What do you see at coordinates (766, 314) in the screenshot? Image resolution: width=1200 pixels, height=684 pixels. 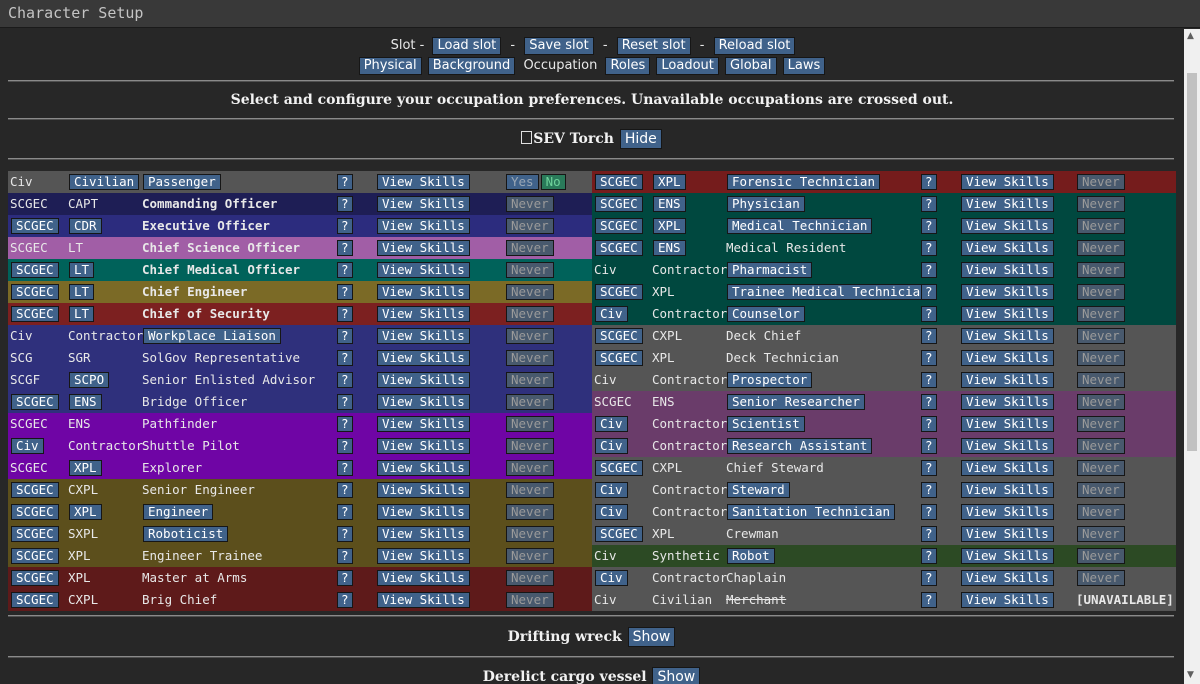 I see `occupation-title: Counselor` at bounding box center [766, 314].